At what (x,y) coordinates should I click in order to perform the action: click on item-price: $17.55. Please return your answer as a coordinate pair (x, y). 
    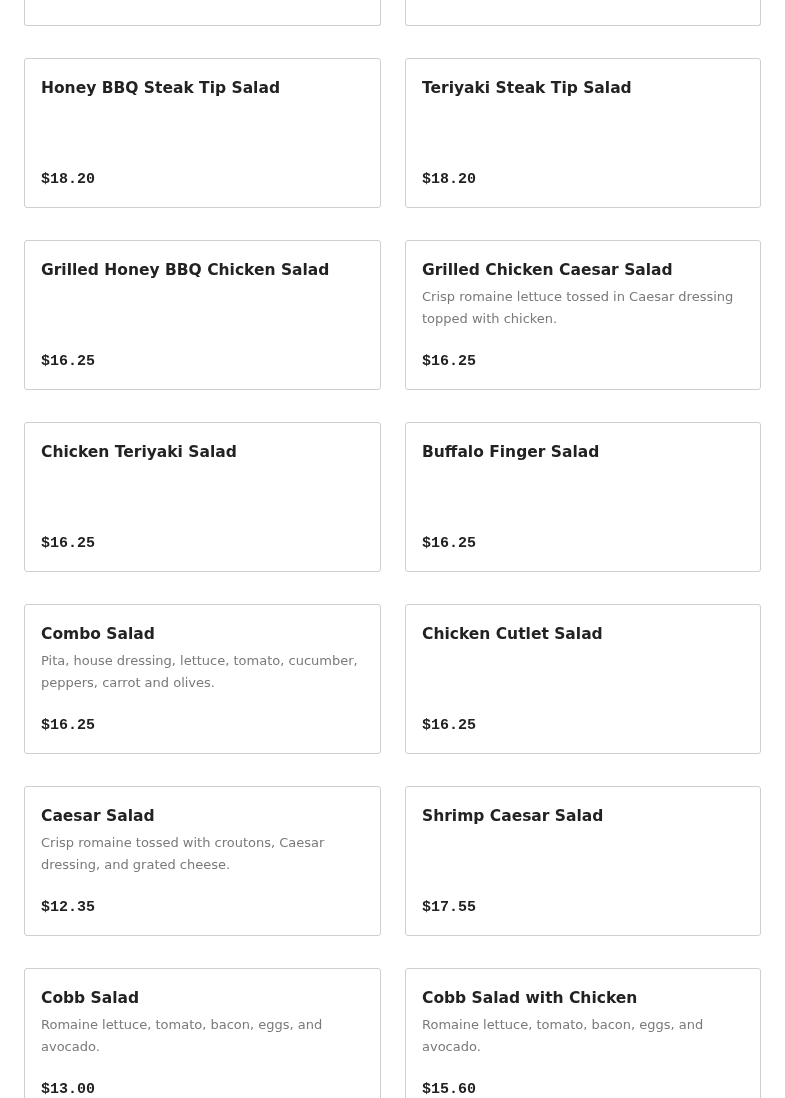
    Looking at the image, I should click on (449, 908).